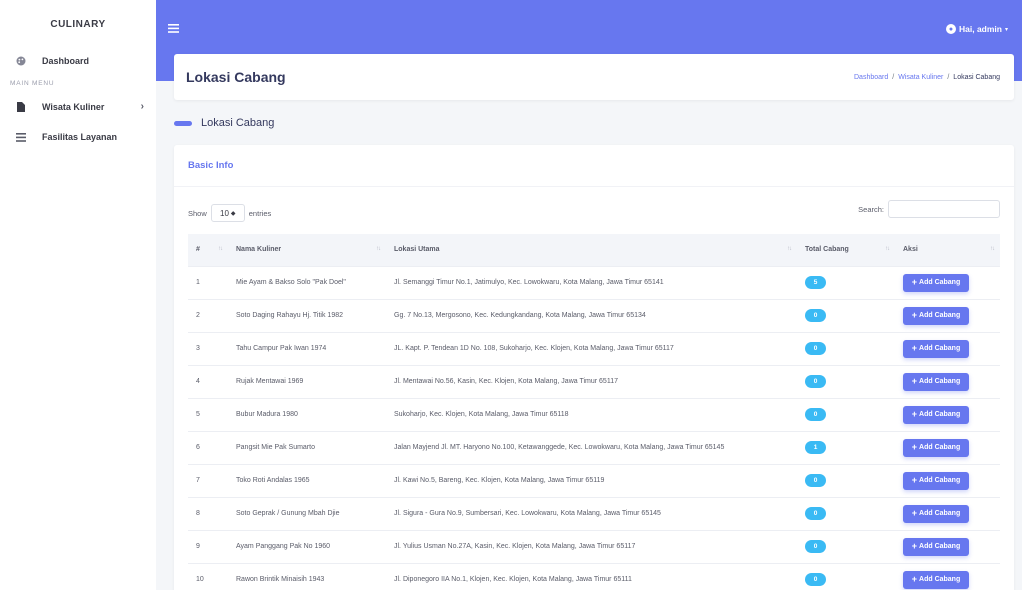 The width and height of the screenshot is (1022, 590). I want to click on palette-icon, so click(21, 61).